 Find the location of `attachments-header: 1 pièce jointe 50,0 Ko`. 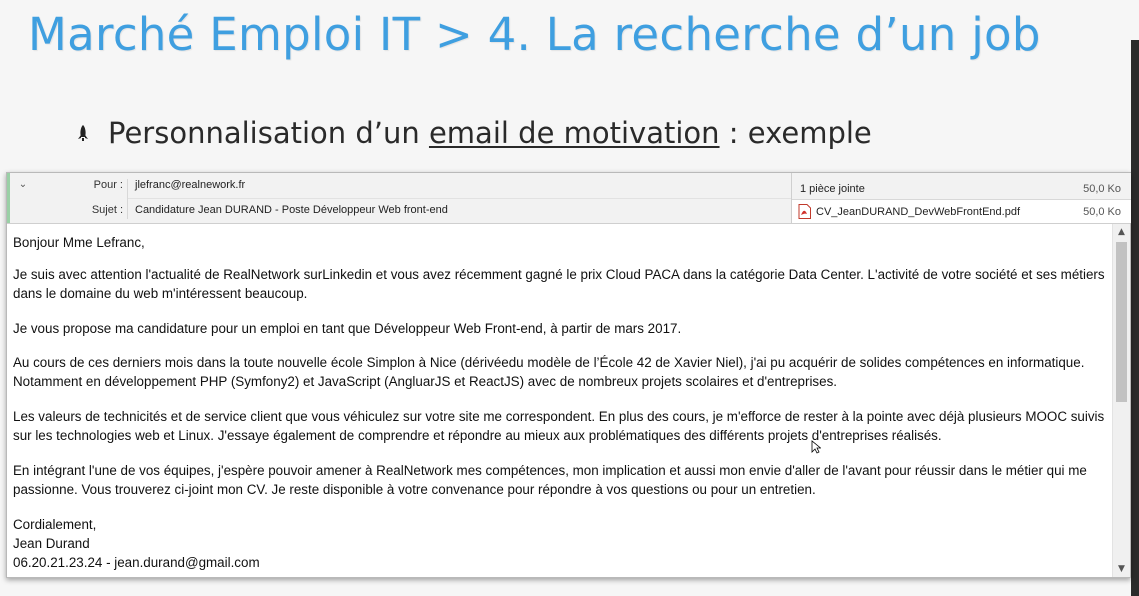

attachments-header: 1 pièce jointe 50,0 Ko is located at coordinates (961, 189).